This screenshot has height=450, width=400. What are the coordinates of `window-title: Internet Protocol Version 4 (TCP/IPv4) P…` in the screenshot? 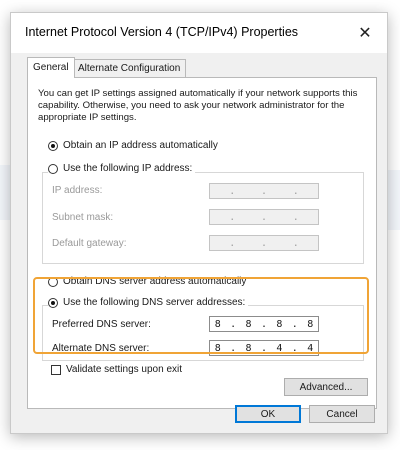 It's located at (162, 32).